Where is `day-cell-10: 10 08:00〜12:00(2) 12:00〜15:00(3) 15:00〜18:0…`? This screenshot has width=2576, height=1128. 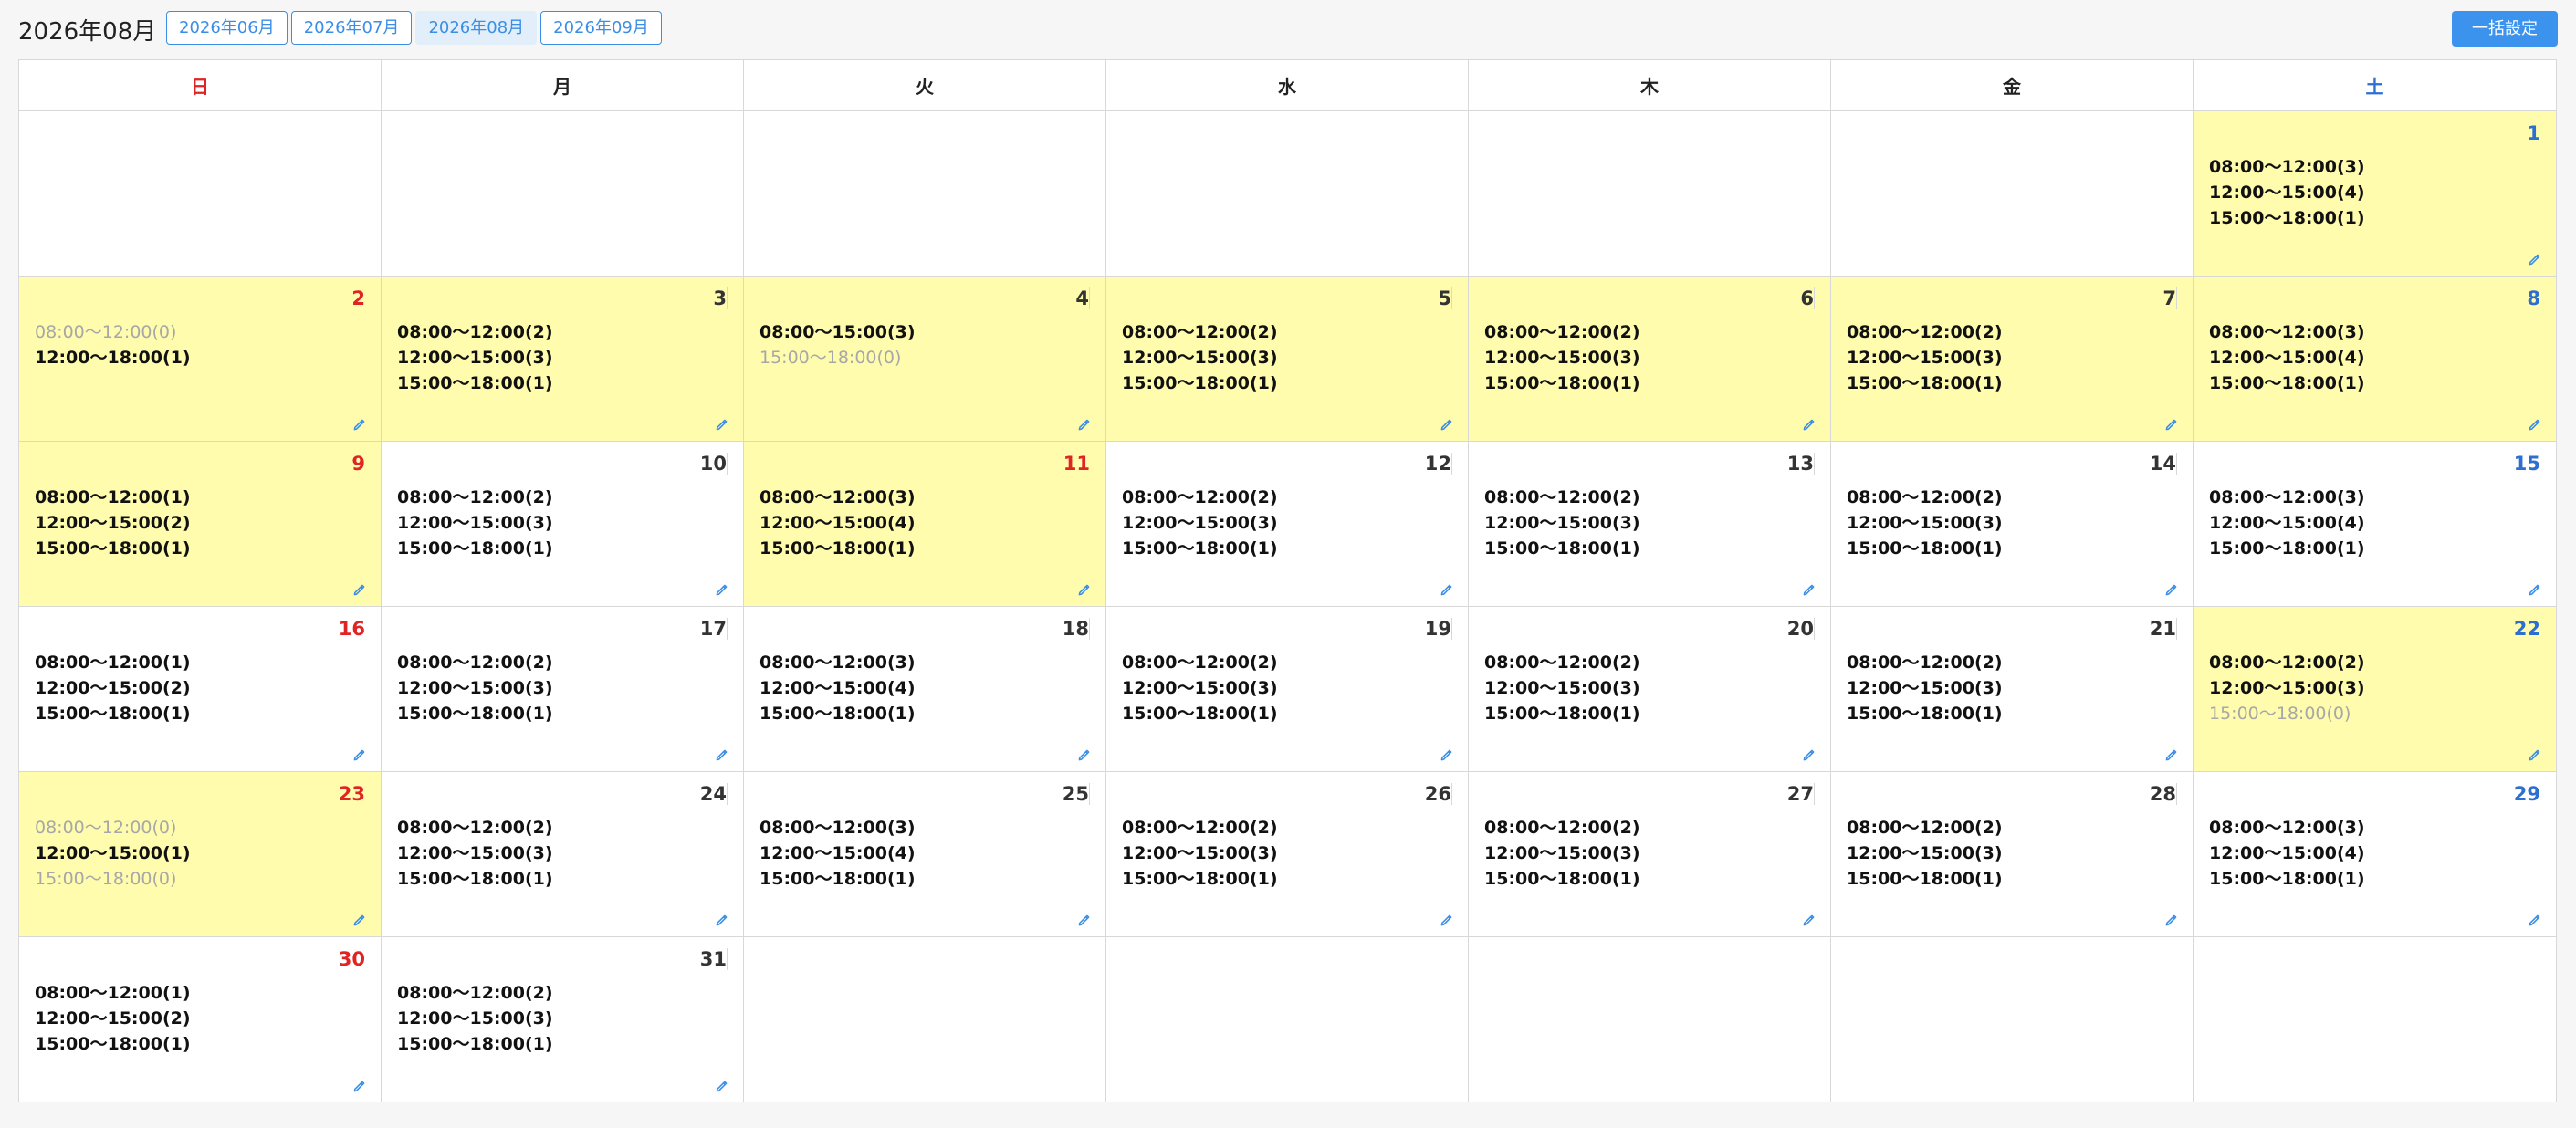 day-cell-10: 10 08:00〜12:00(2) 12:00〜15:00(3) 15:00〜18:0… is located at coordinates (563, 524).